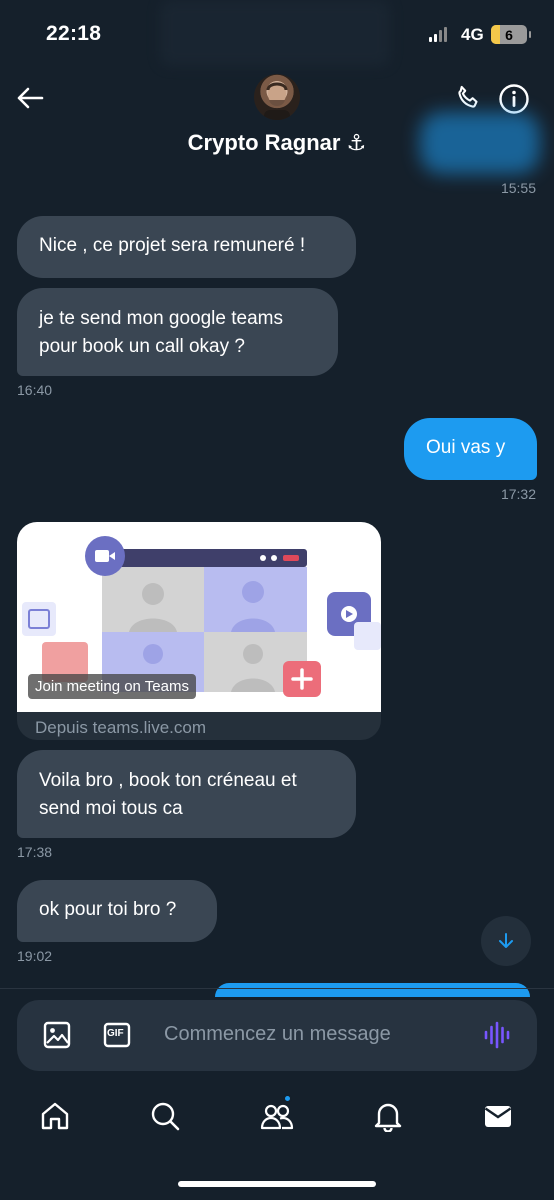  I want to click on card-overlay-label: Join meeting on Teams, so click(112, 686).